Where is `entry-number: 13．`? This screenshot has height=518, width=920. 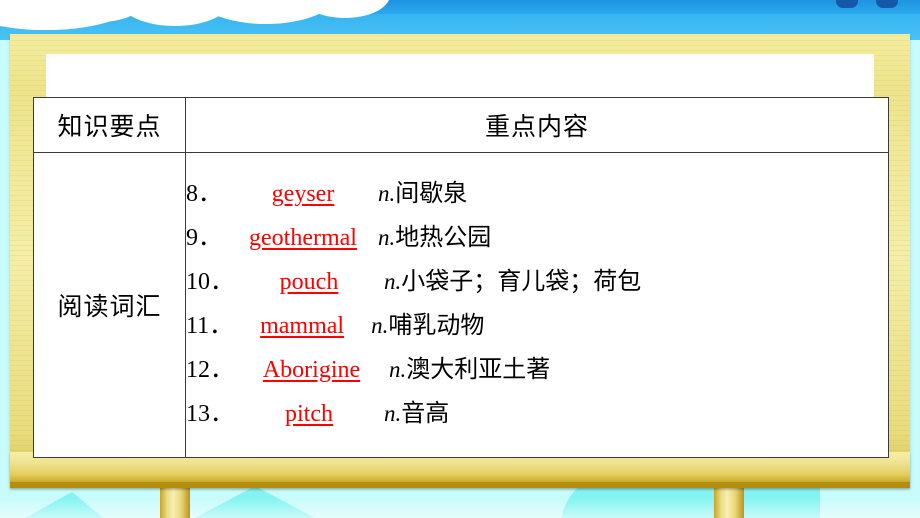 entry-number: 13． is located at coordinates (210, 414).